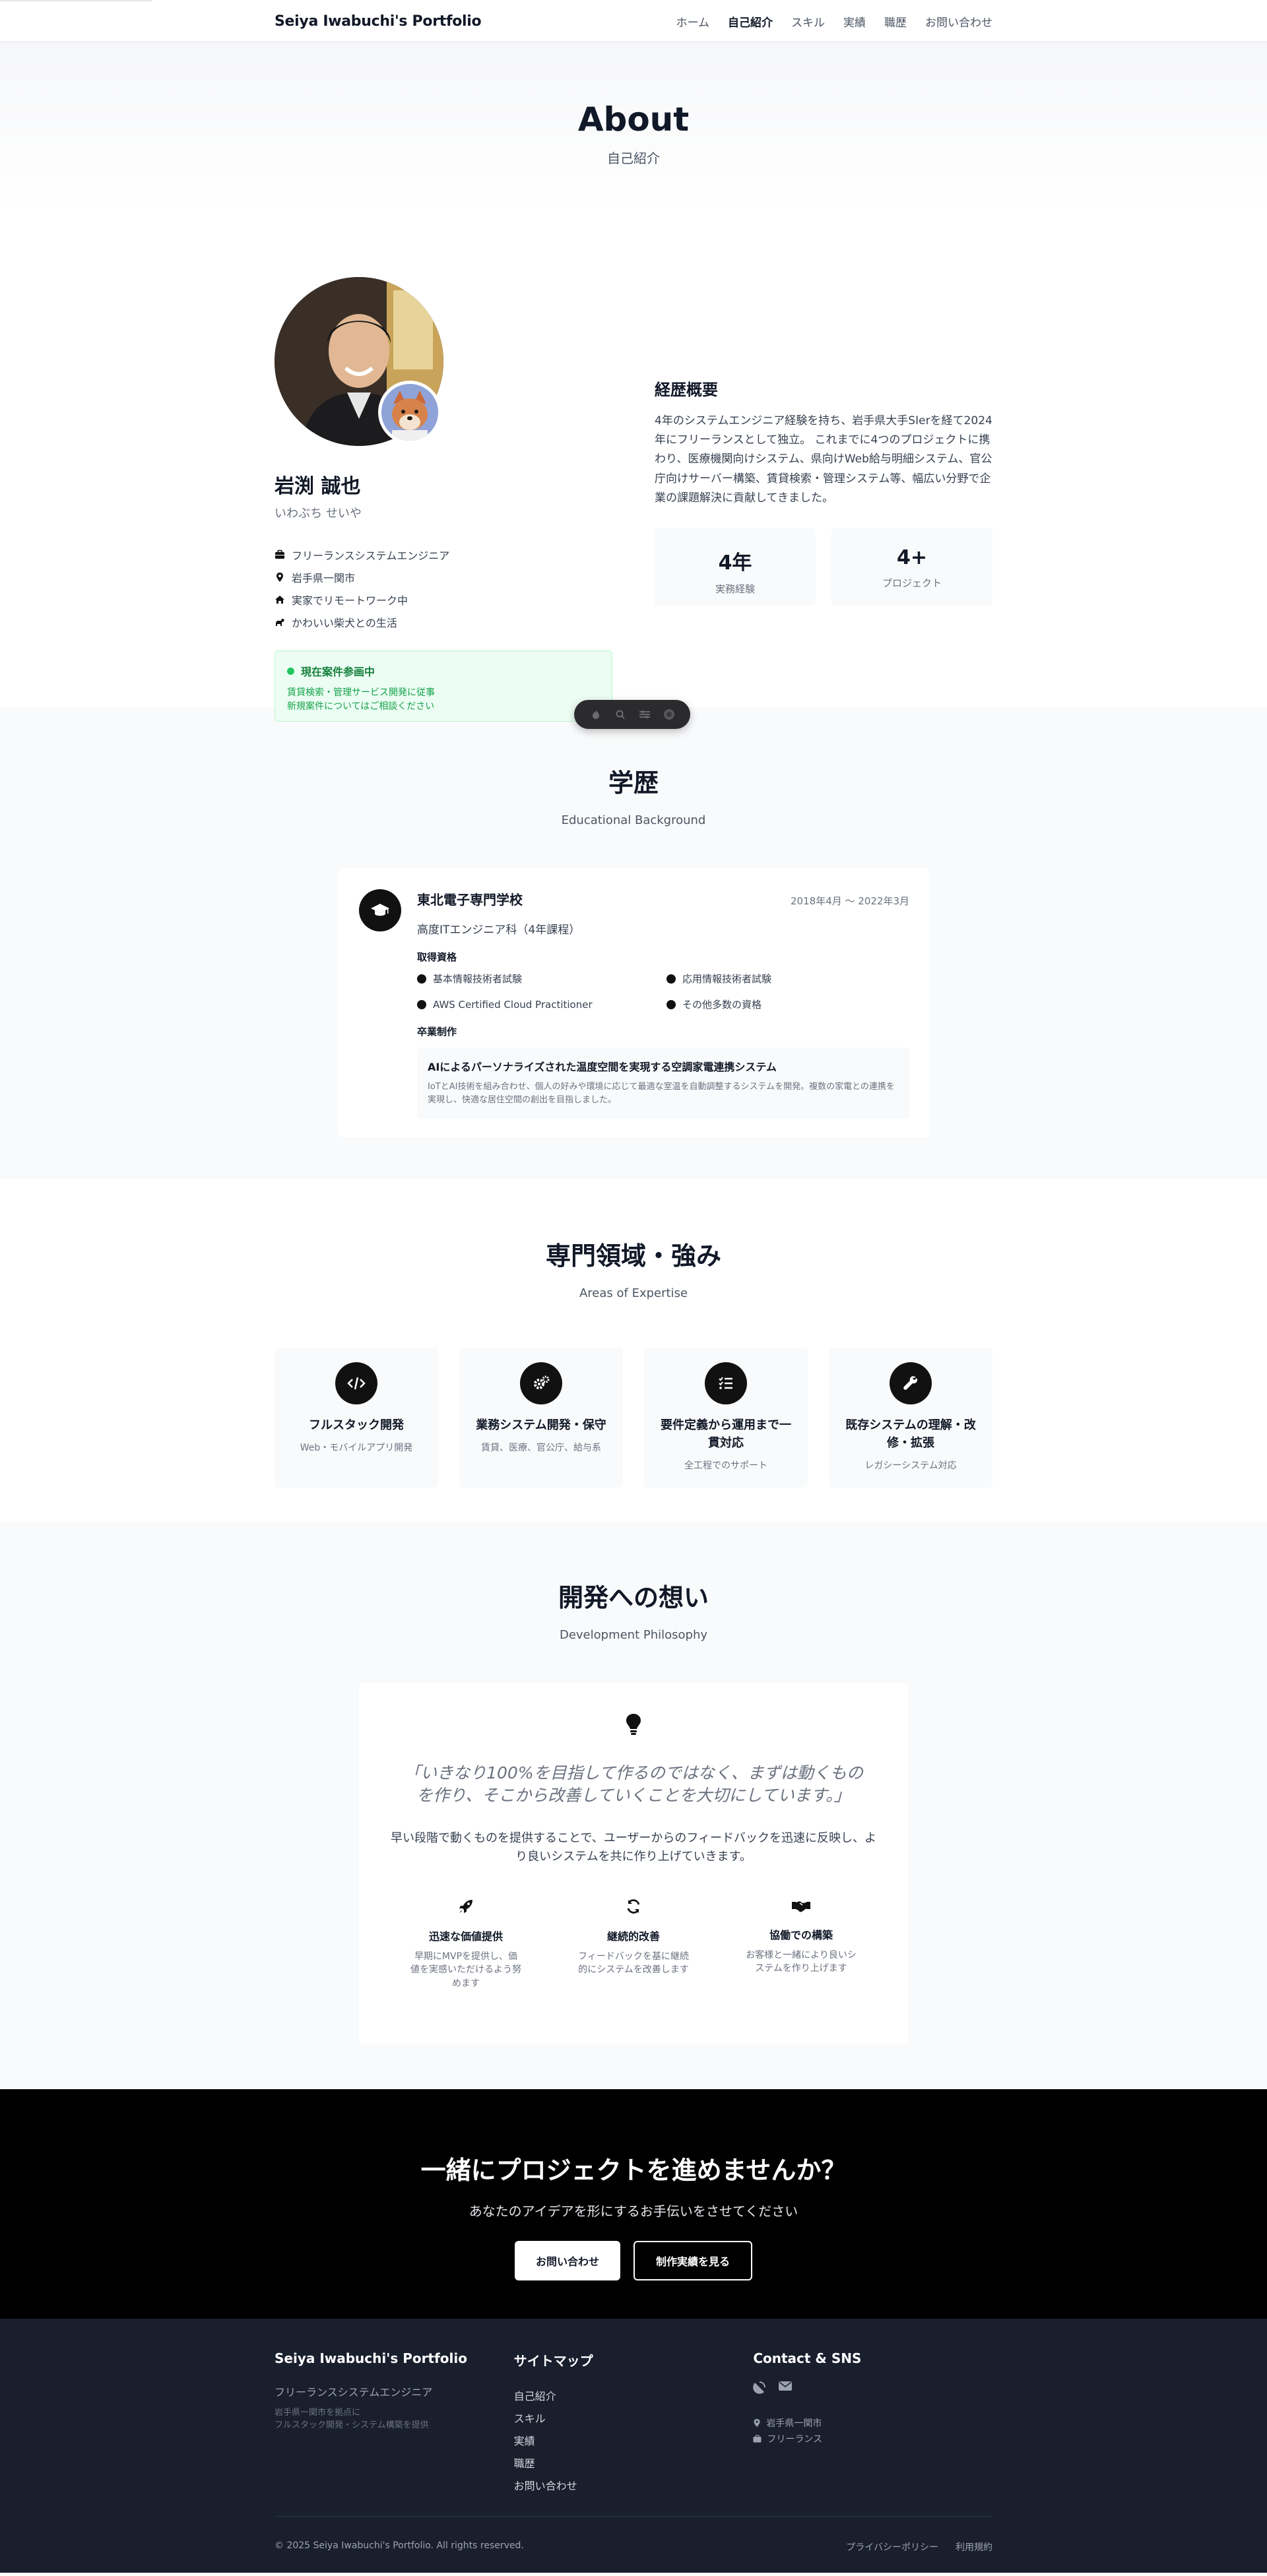  Describe the element at coordinates (378, 22) in the screenshot. I see `brand-link: Seiya Iwabuchi's Portfolio` at that location.